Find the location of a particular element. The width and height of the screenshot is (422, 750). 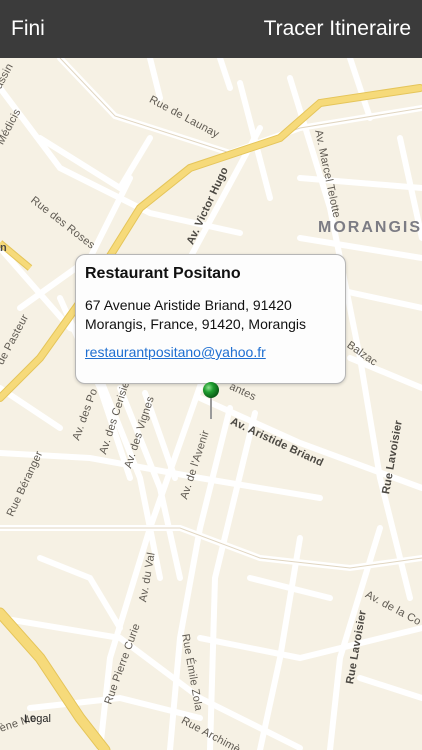

legal-link: Legal is located at coordinates (37, 719).